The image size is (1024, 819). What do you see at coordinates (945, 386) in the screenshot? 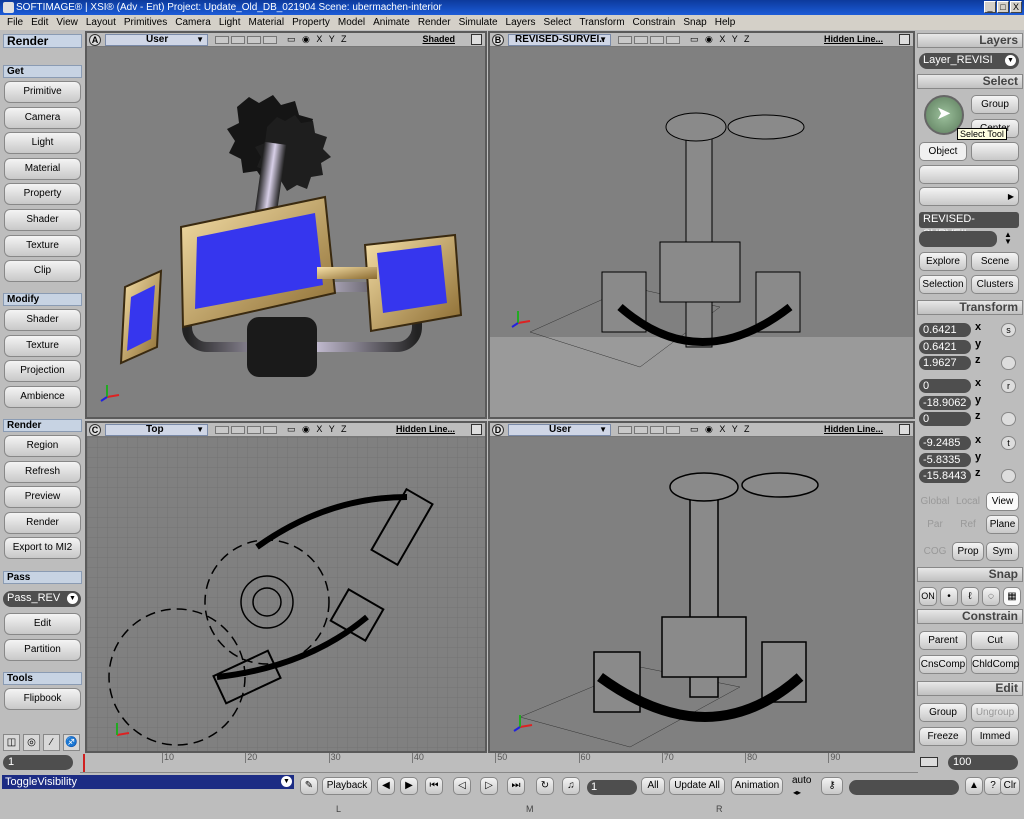
I see `rotation-x-field: 0` at bounding box center [945, 386].